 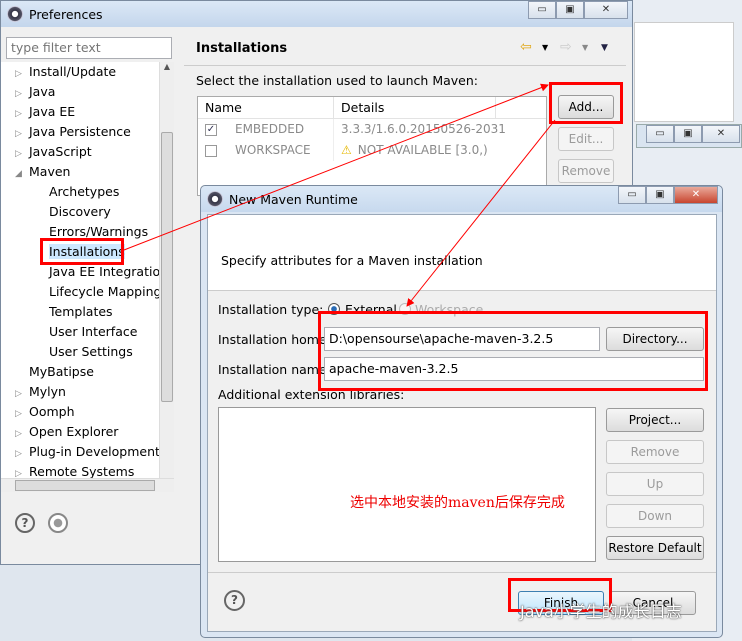 I want to click on arrow-to-fields, so click(x=481, y=213).